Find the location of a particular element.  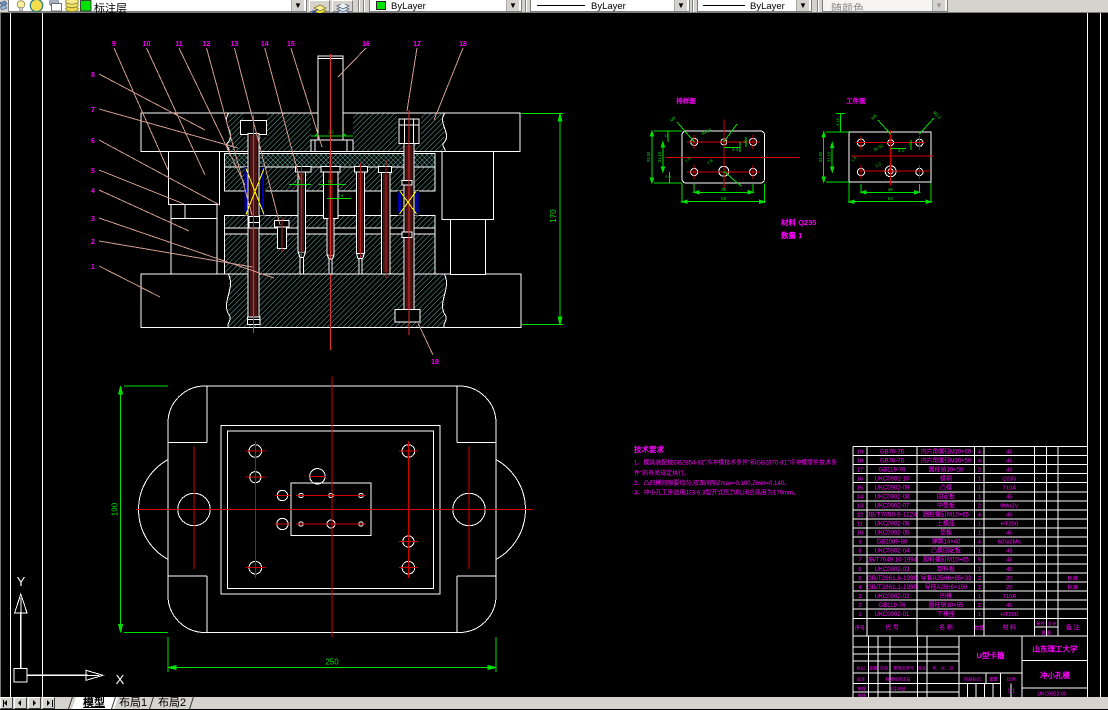

svg-text: 重 量 is located at coordinates (1047, 632).